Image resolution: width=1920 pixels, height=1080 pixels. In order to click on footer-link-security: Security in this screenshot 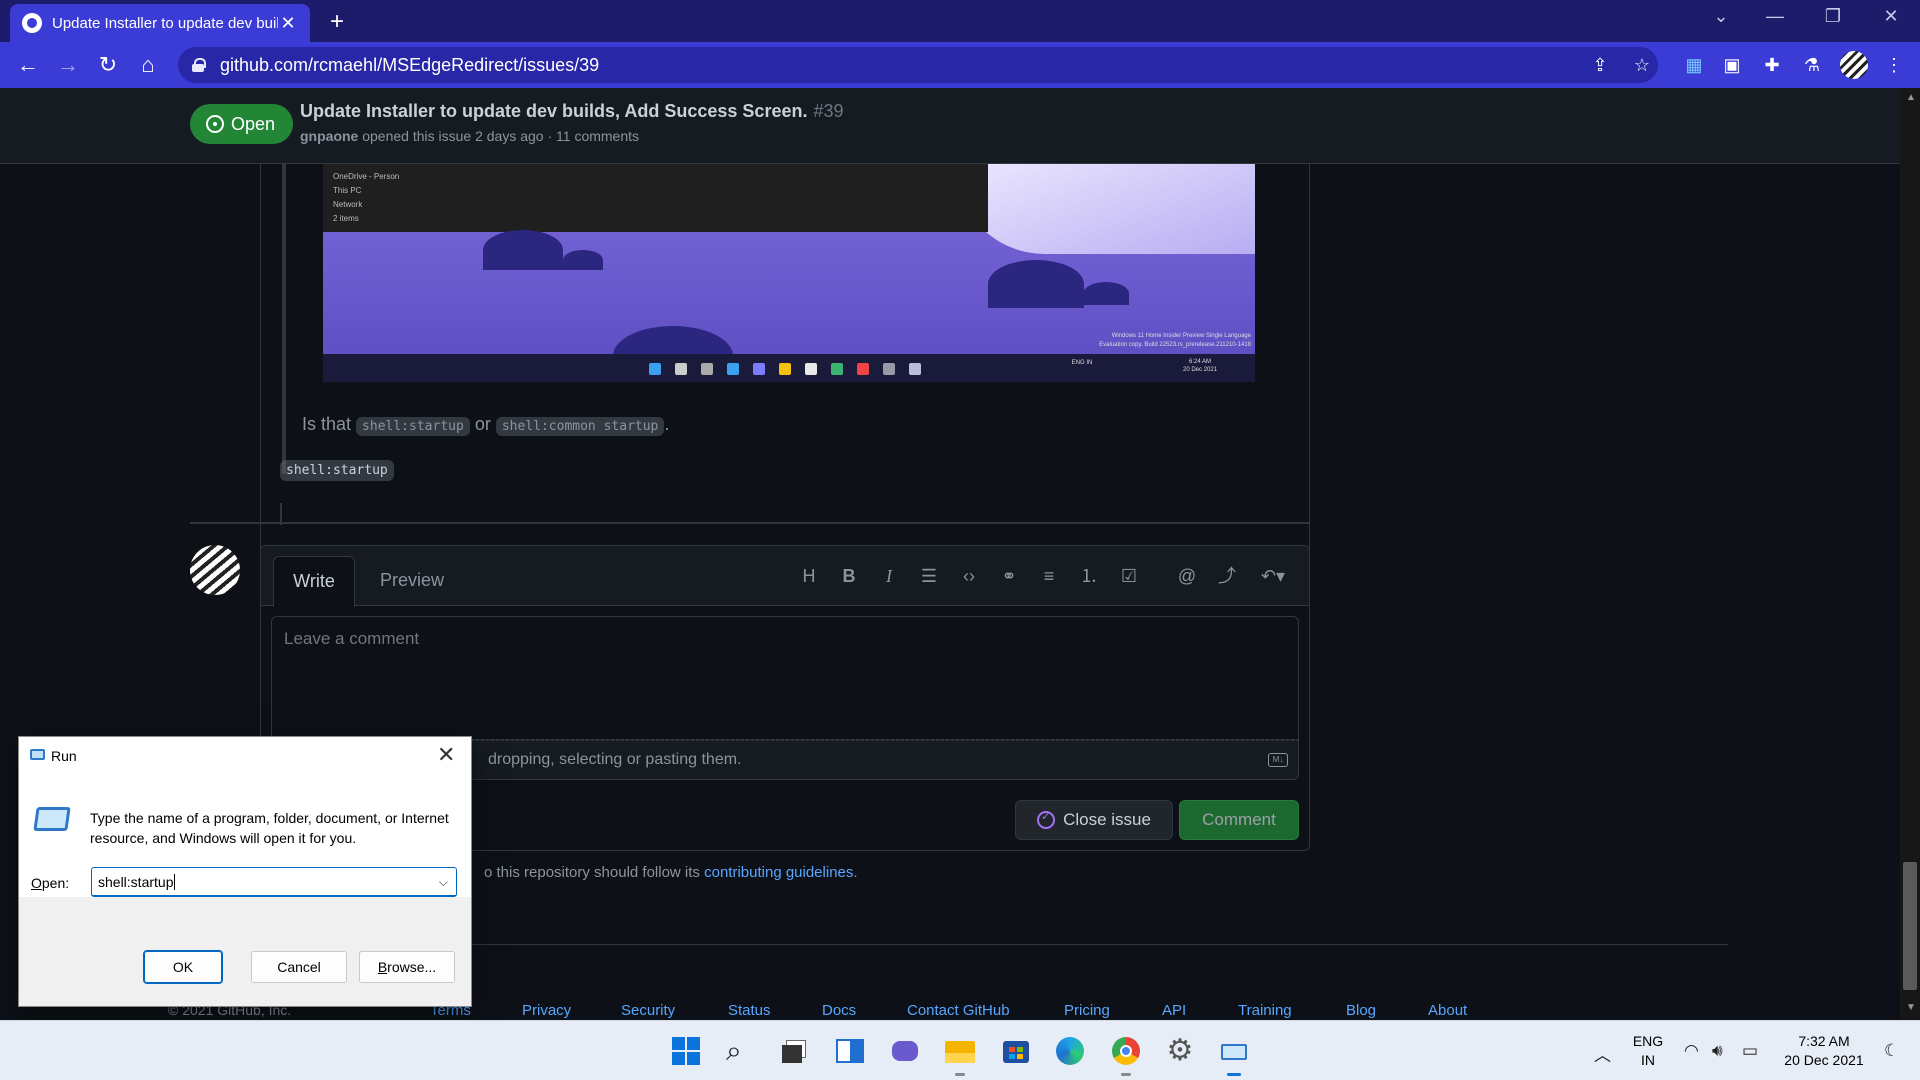, I will do `click(648, 1010)`.